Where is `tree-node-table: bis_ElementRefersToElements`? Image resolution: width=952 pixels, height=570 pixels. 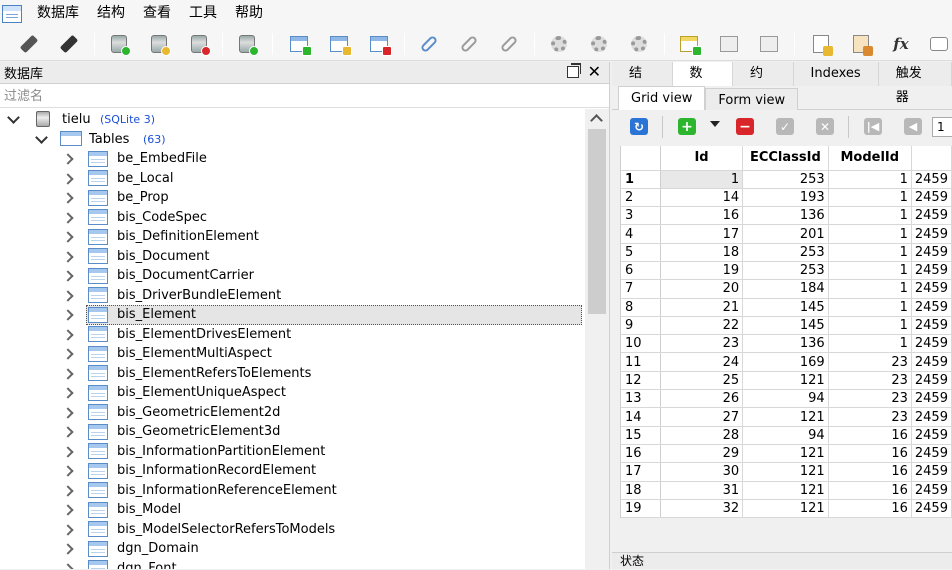
tree-node-table: bis_ElementRefersToElements is located at coordinates (292, 374).